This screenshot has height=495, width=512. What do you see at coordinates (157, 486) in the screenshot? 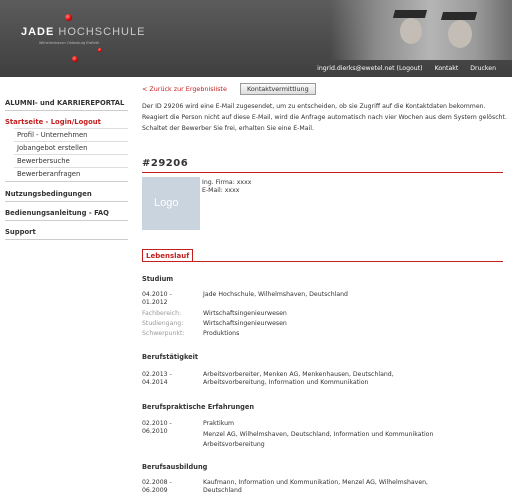
I see `ausbildung-date: 02.2008 - 06.2009` at bounding box center [157, 486].